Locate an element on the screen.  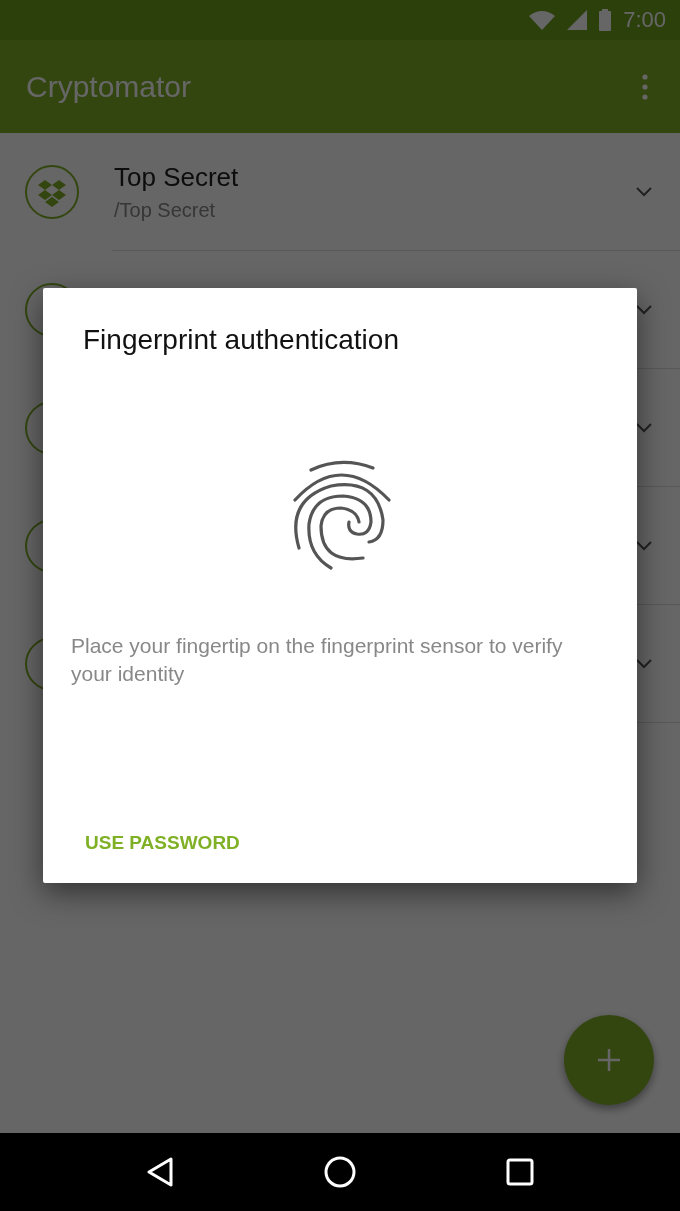
dialog-title: Fingerprint authentication is located at coordinates (241, 340).